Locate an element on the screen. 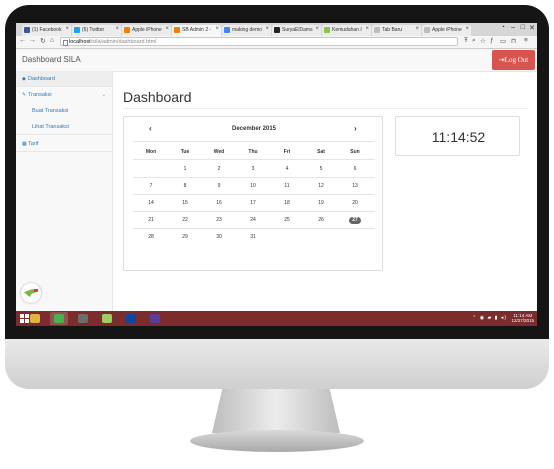  calendar-day: 6 is located at coordinates (355, 169).